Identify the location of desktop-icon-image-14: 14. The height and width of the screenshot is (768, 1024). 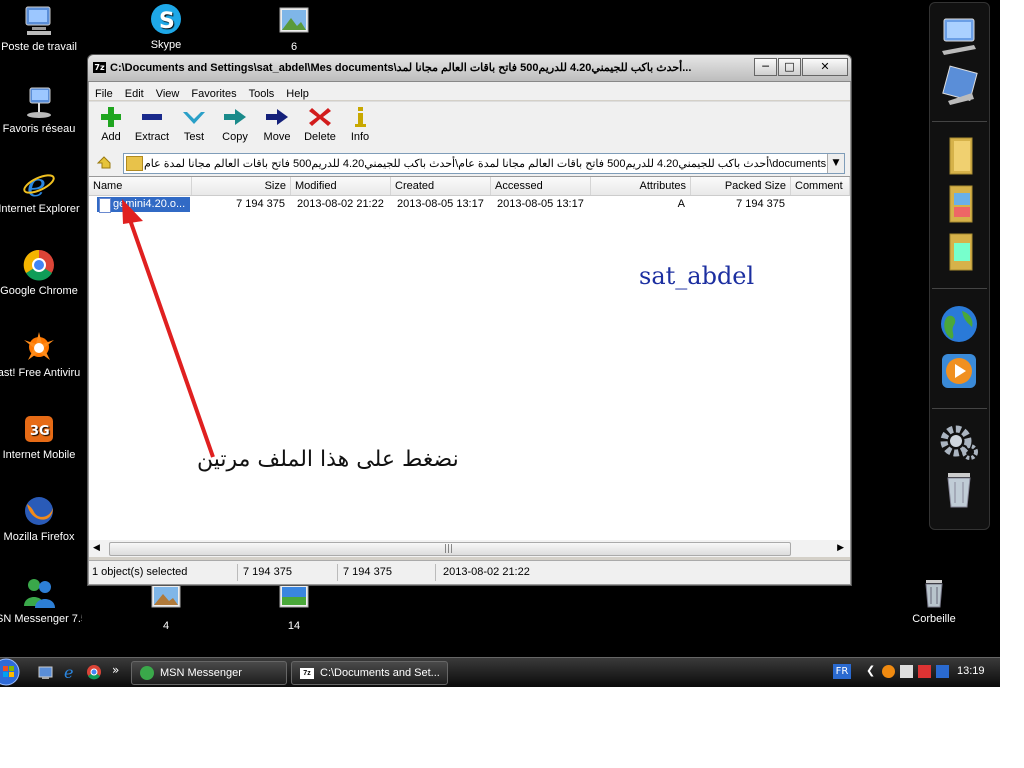
(294, 607).